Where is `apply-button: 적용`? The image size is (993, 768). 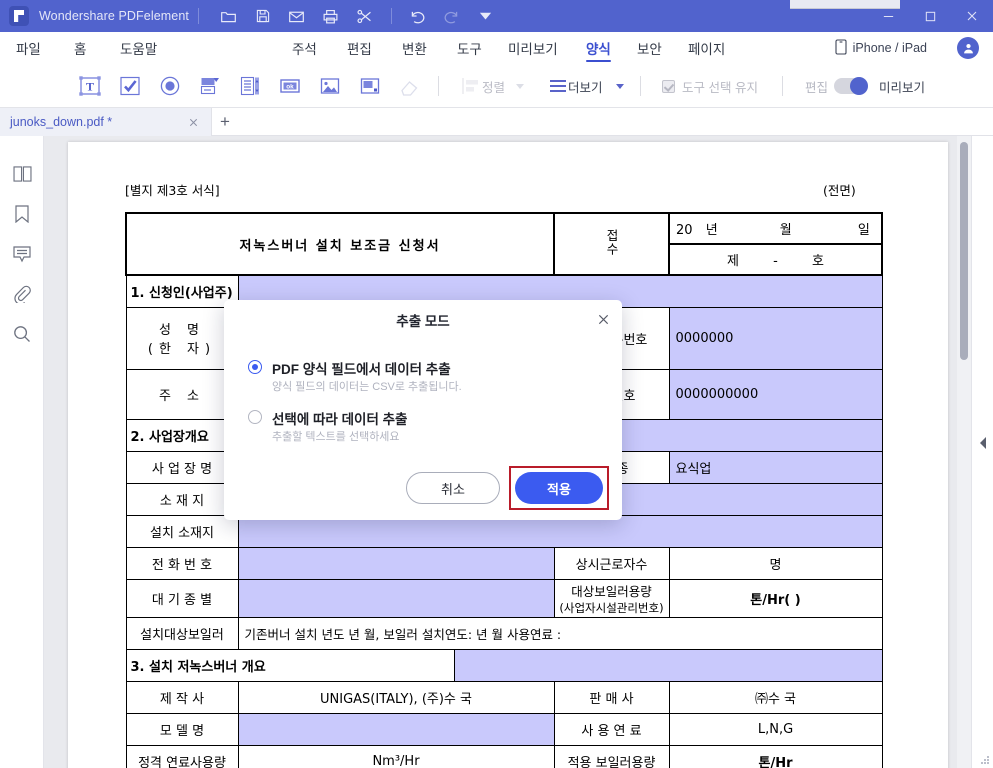
apply-button: 적용 is located at coordinates (559, 488).